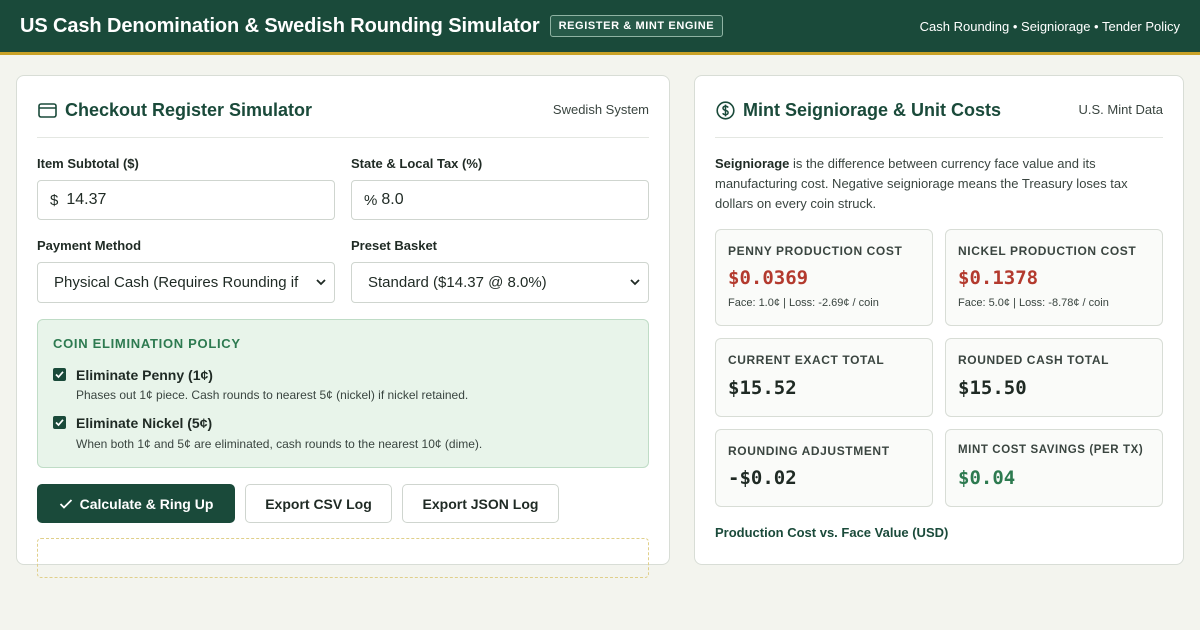 This screenshot has width=1200, height=630. What do you see at coordinates (824, 468) in the screenshot?
I see `rounding-adjustment-stat: ROUNDING ADJUSTMENT -$0.02` at bounding box center [824, 468].